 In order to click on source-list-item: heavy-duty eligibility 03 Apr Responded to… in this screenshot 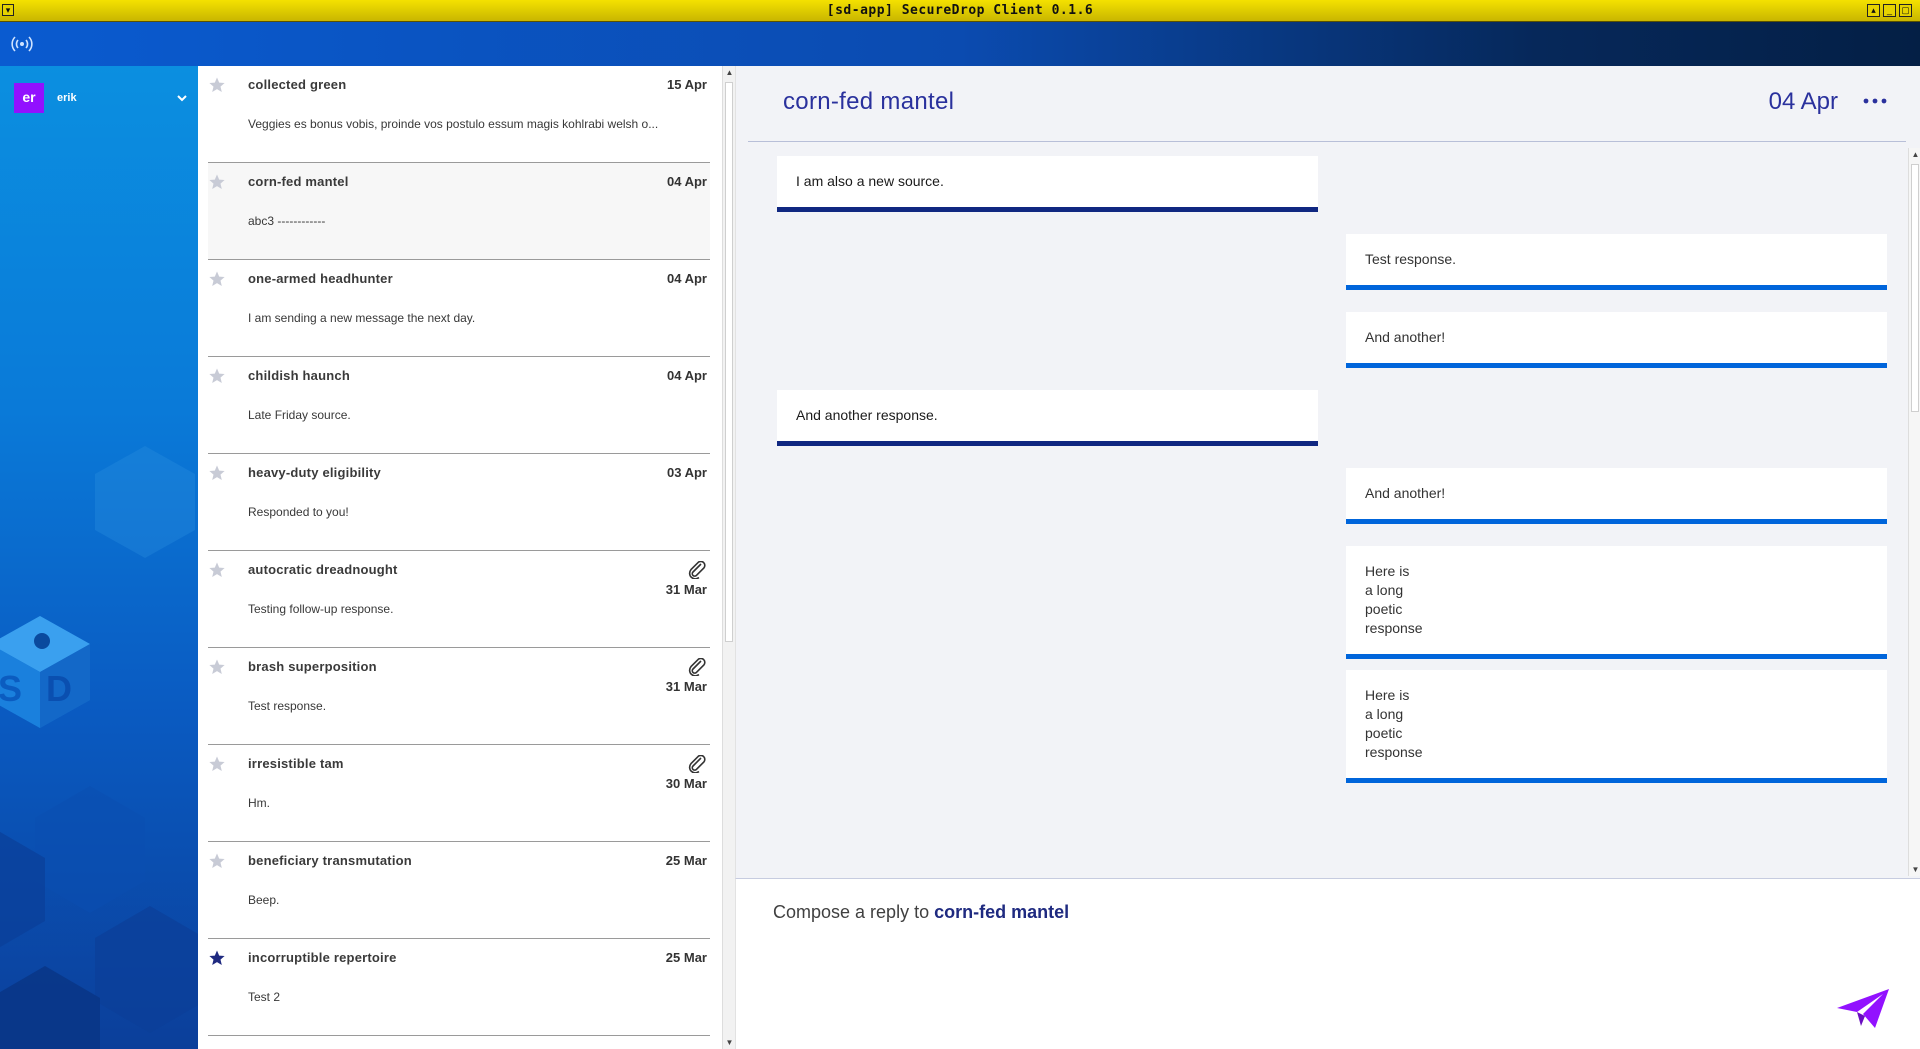, I will do `click(459, 502)`.